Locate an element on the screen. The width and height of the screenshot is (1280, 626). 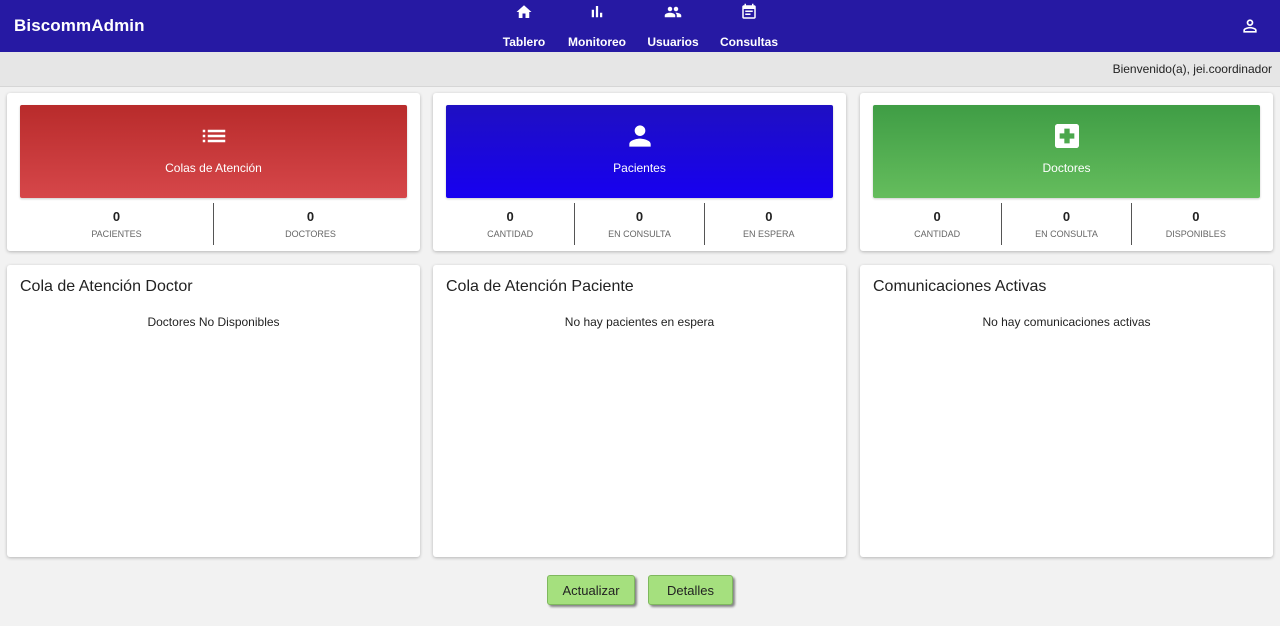
stat-label: DISPONIBLES is located at coordinates (1195, 234).